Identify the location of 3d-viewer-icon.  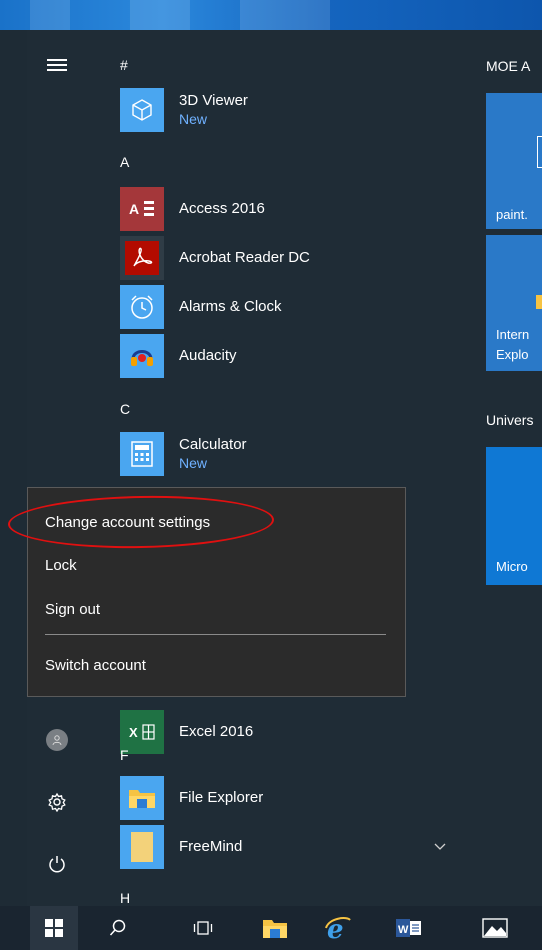
(142, 110).